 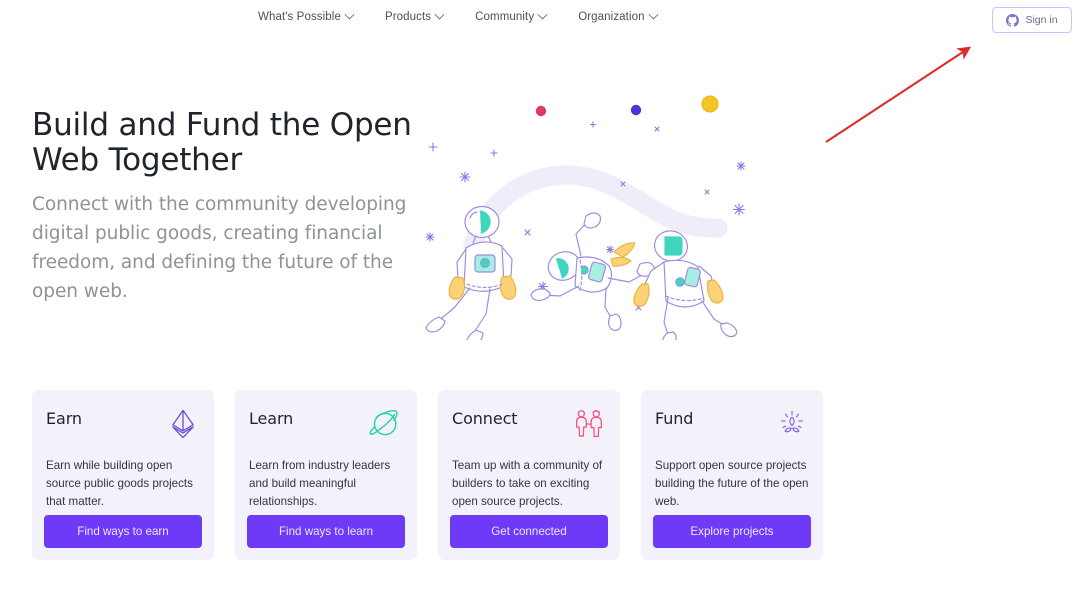 I want to click on card-title: Fund, so click(x=674, y=418).